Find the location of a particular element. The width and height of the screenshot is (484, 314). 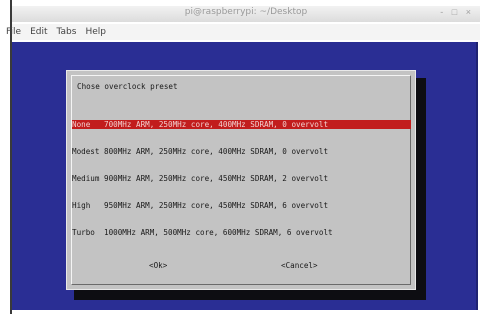

window-title: pi@raspberrypi: ~/Desktop is located at coordinates (246, 12).